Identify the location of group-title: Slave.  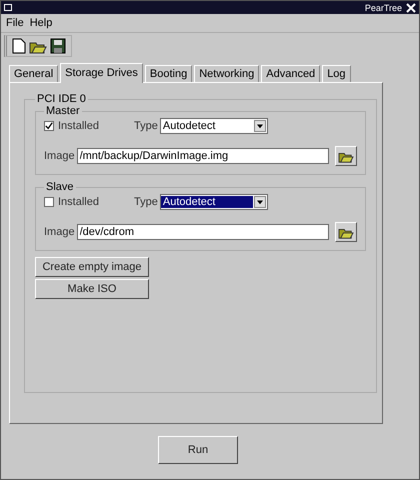
(60, 187).